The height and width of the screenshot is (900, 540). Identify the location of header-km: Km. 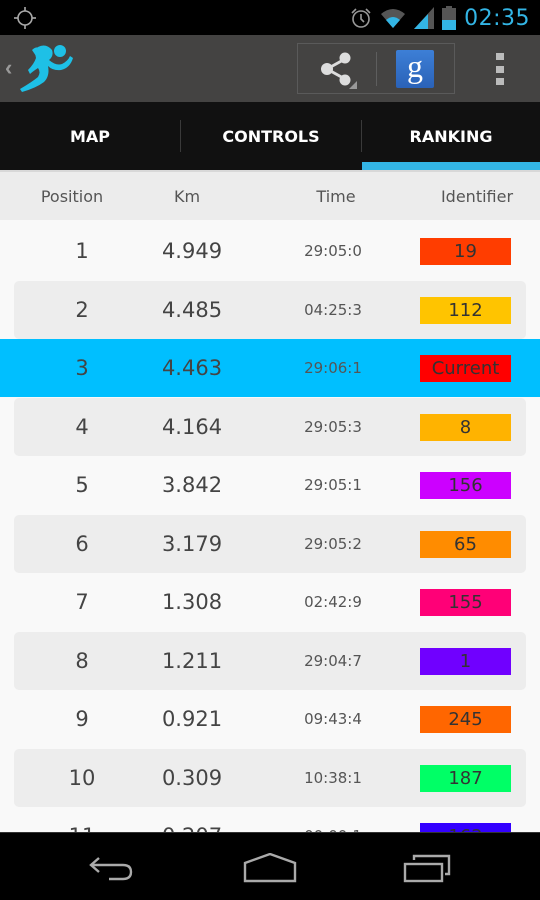
(187, 196).